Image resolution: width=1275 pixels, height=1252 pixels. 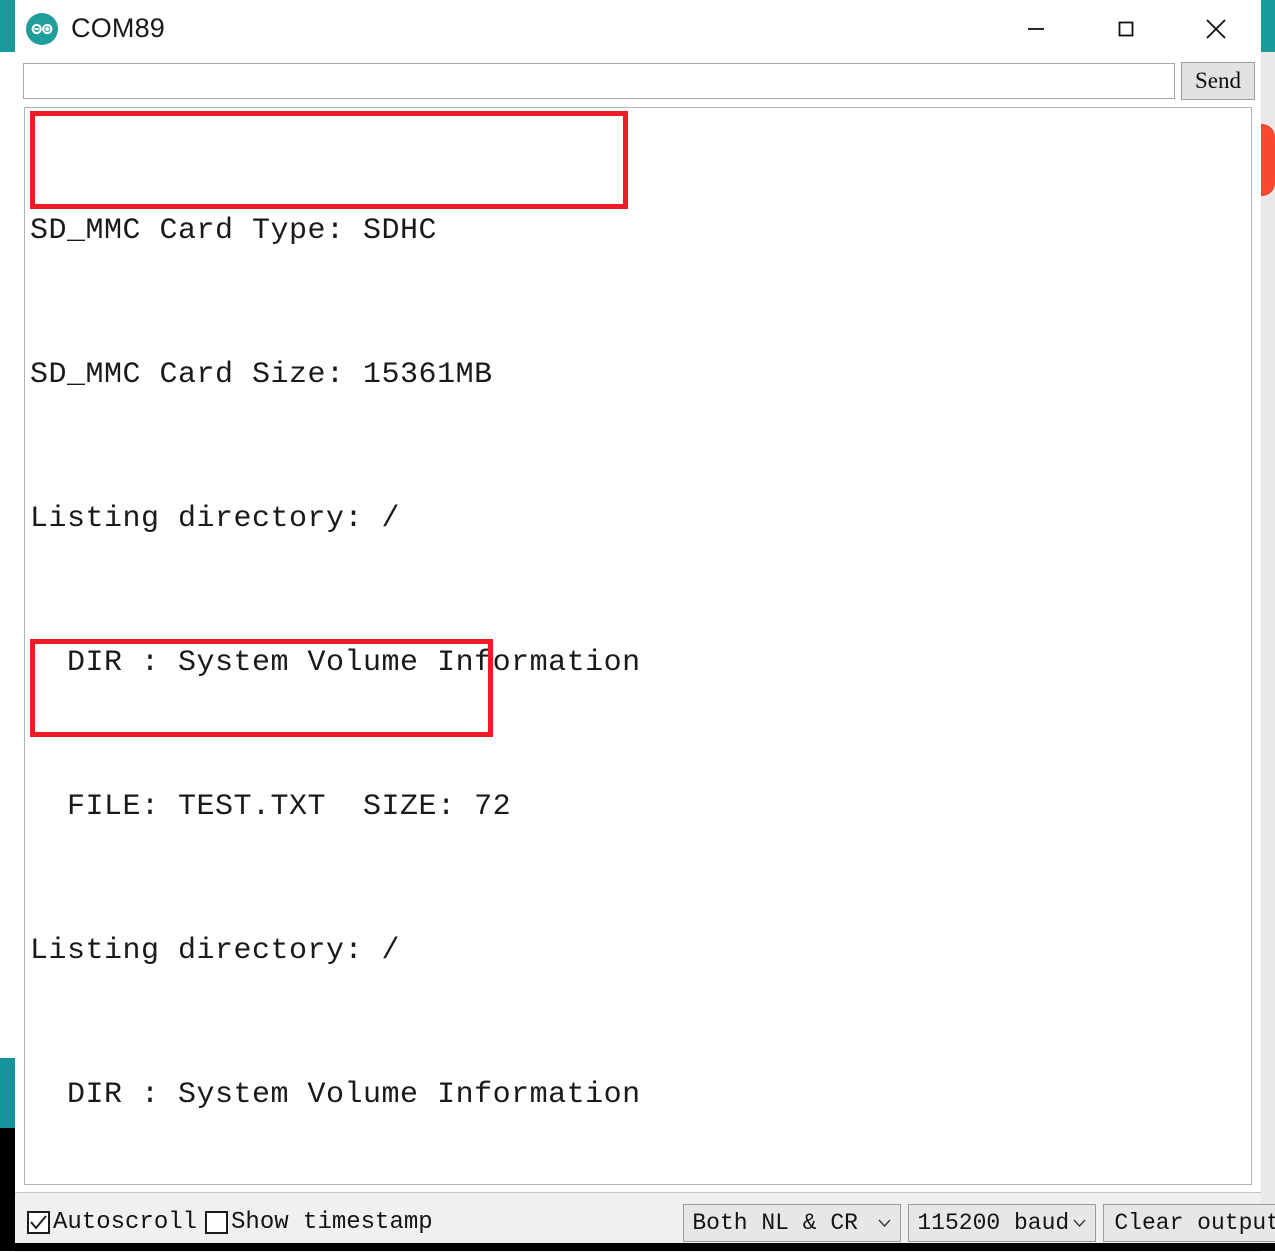 I want to click on autoscroll-checkbox: Autoscroll, so click(x=112, y=1222).